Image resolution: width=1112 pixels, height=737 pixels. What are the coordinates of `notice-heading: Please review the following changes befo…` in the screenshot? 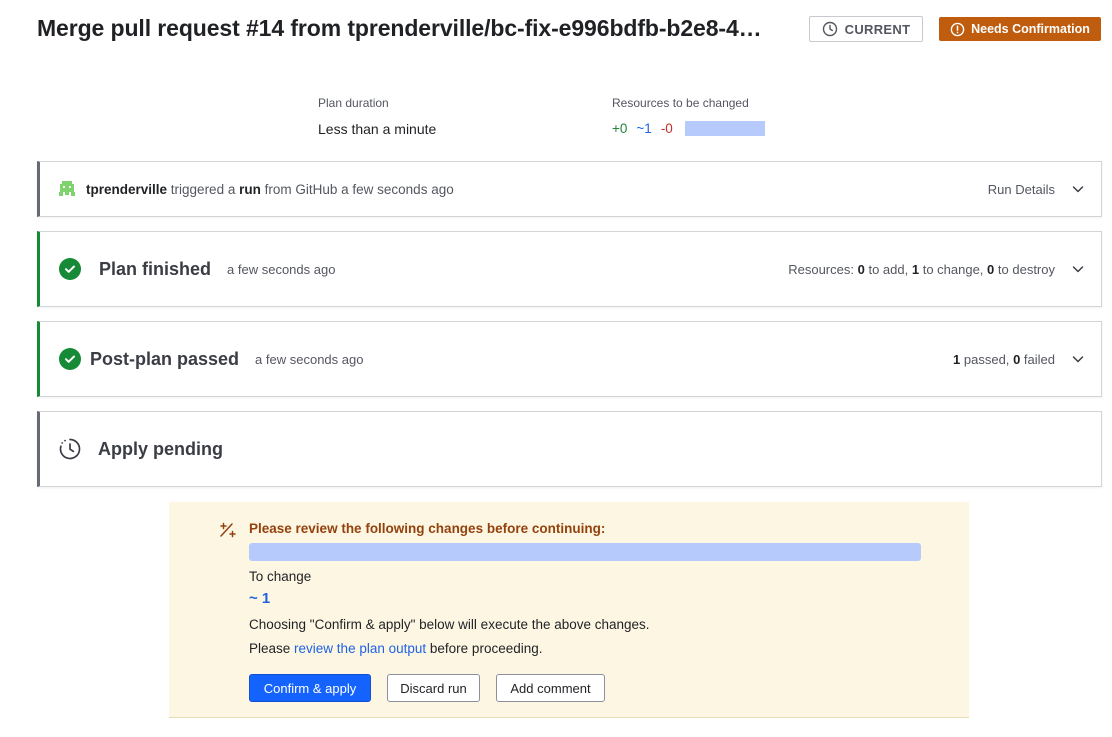 It's located at (427, 528).